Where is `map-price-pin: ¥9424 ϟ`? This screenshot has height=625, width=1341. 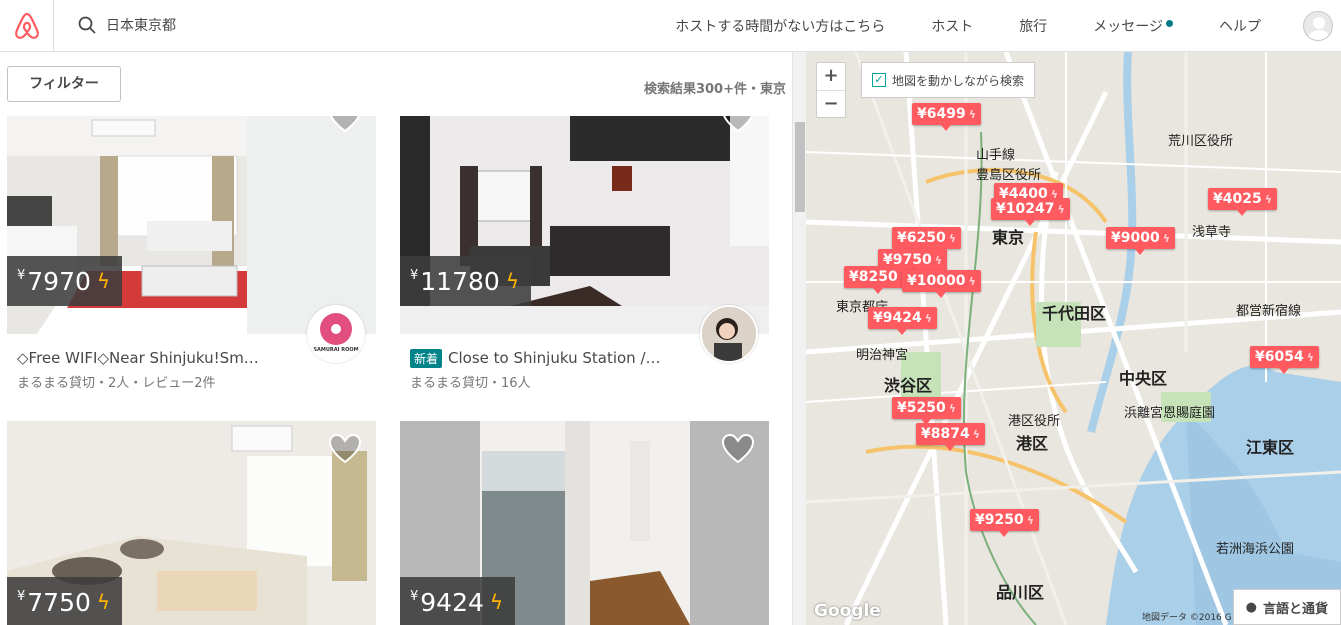 map-price-pin: ¥9424 ϟ is located at coordinates (902, 321).